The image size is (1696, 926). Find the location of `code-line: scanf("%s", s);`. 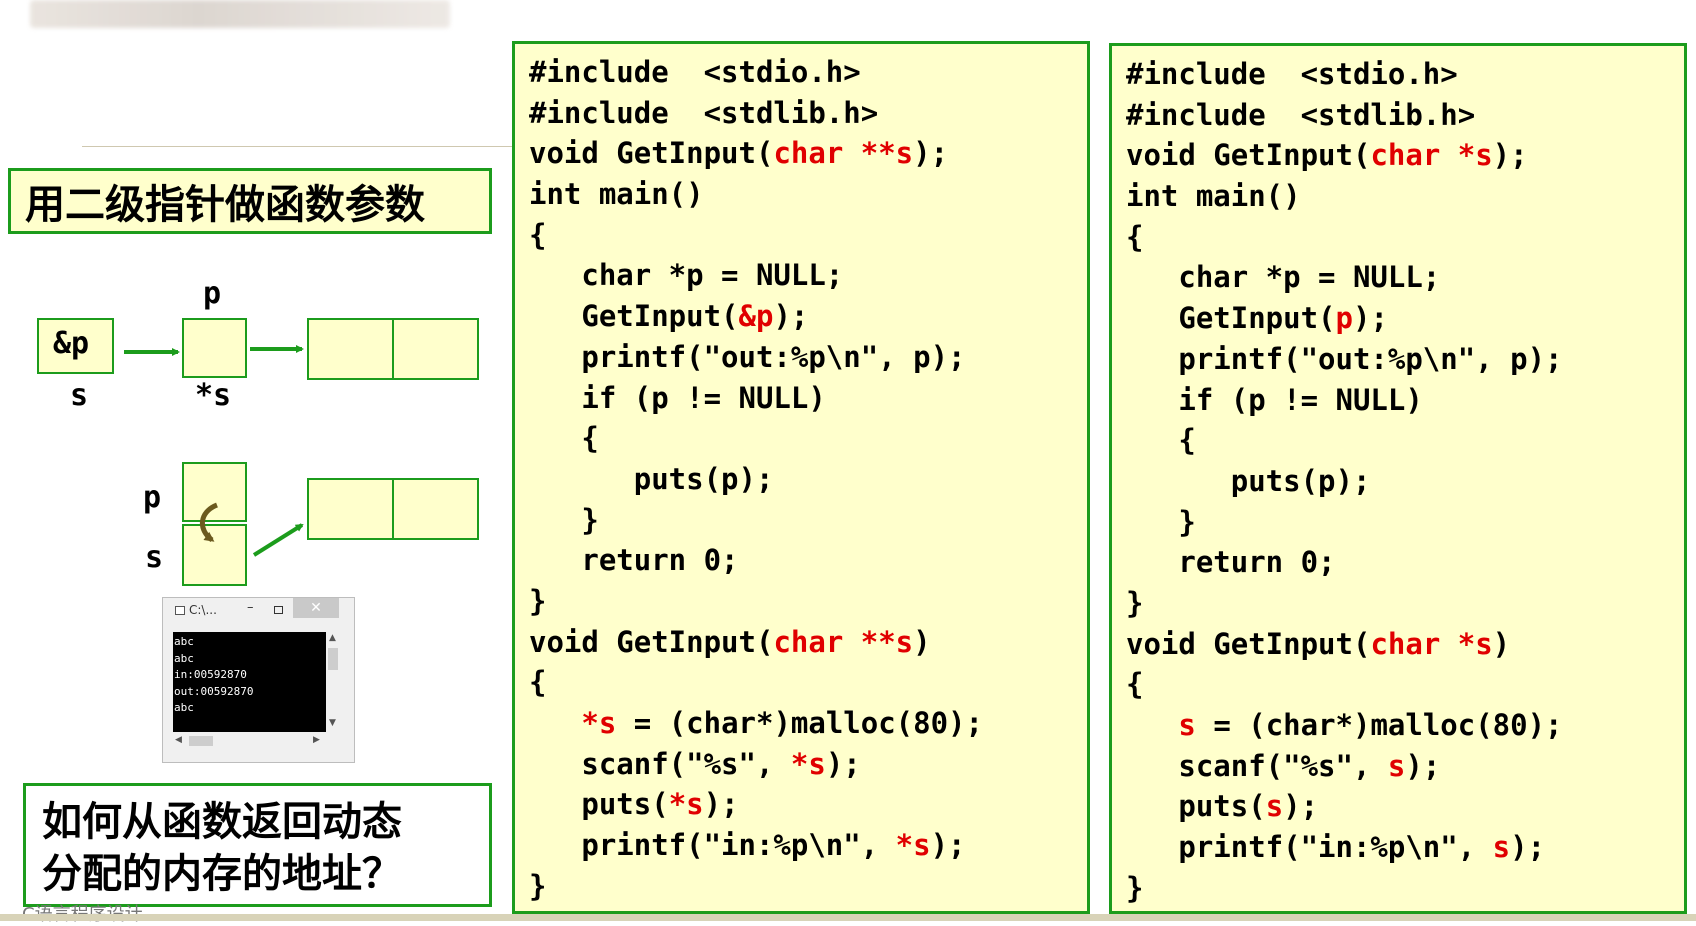

code-line: scanf("%s", s); is located at coordinates (1405, 766).